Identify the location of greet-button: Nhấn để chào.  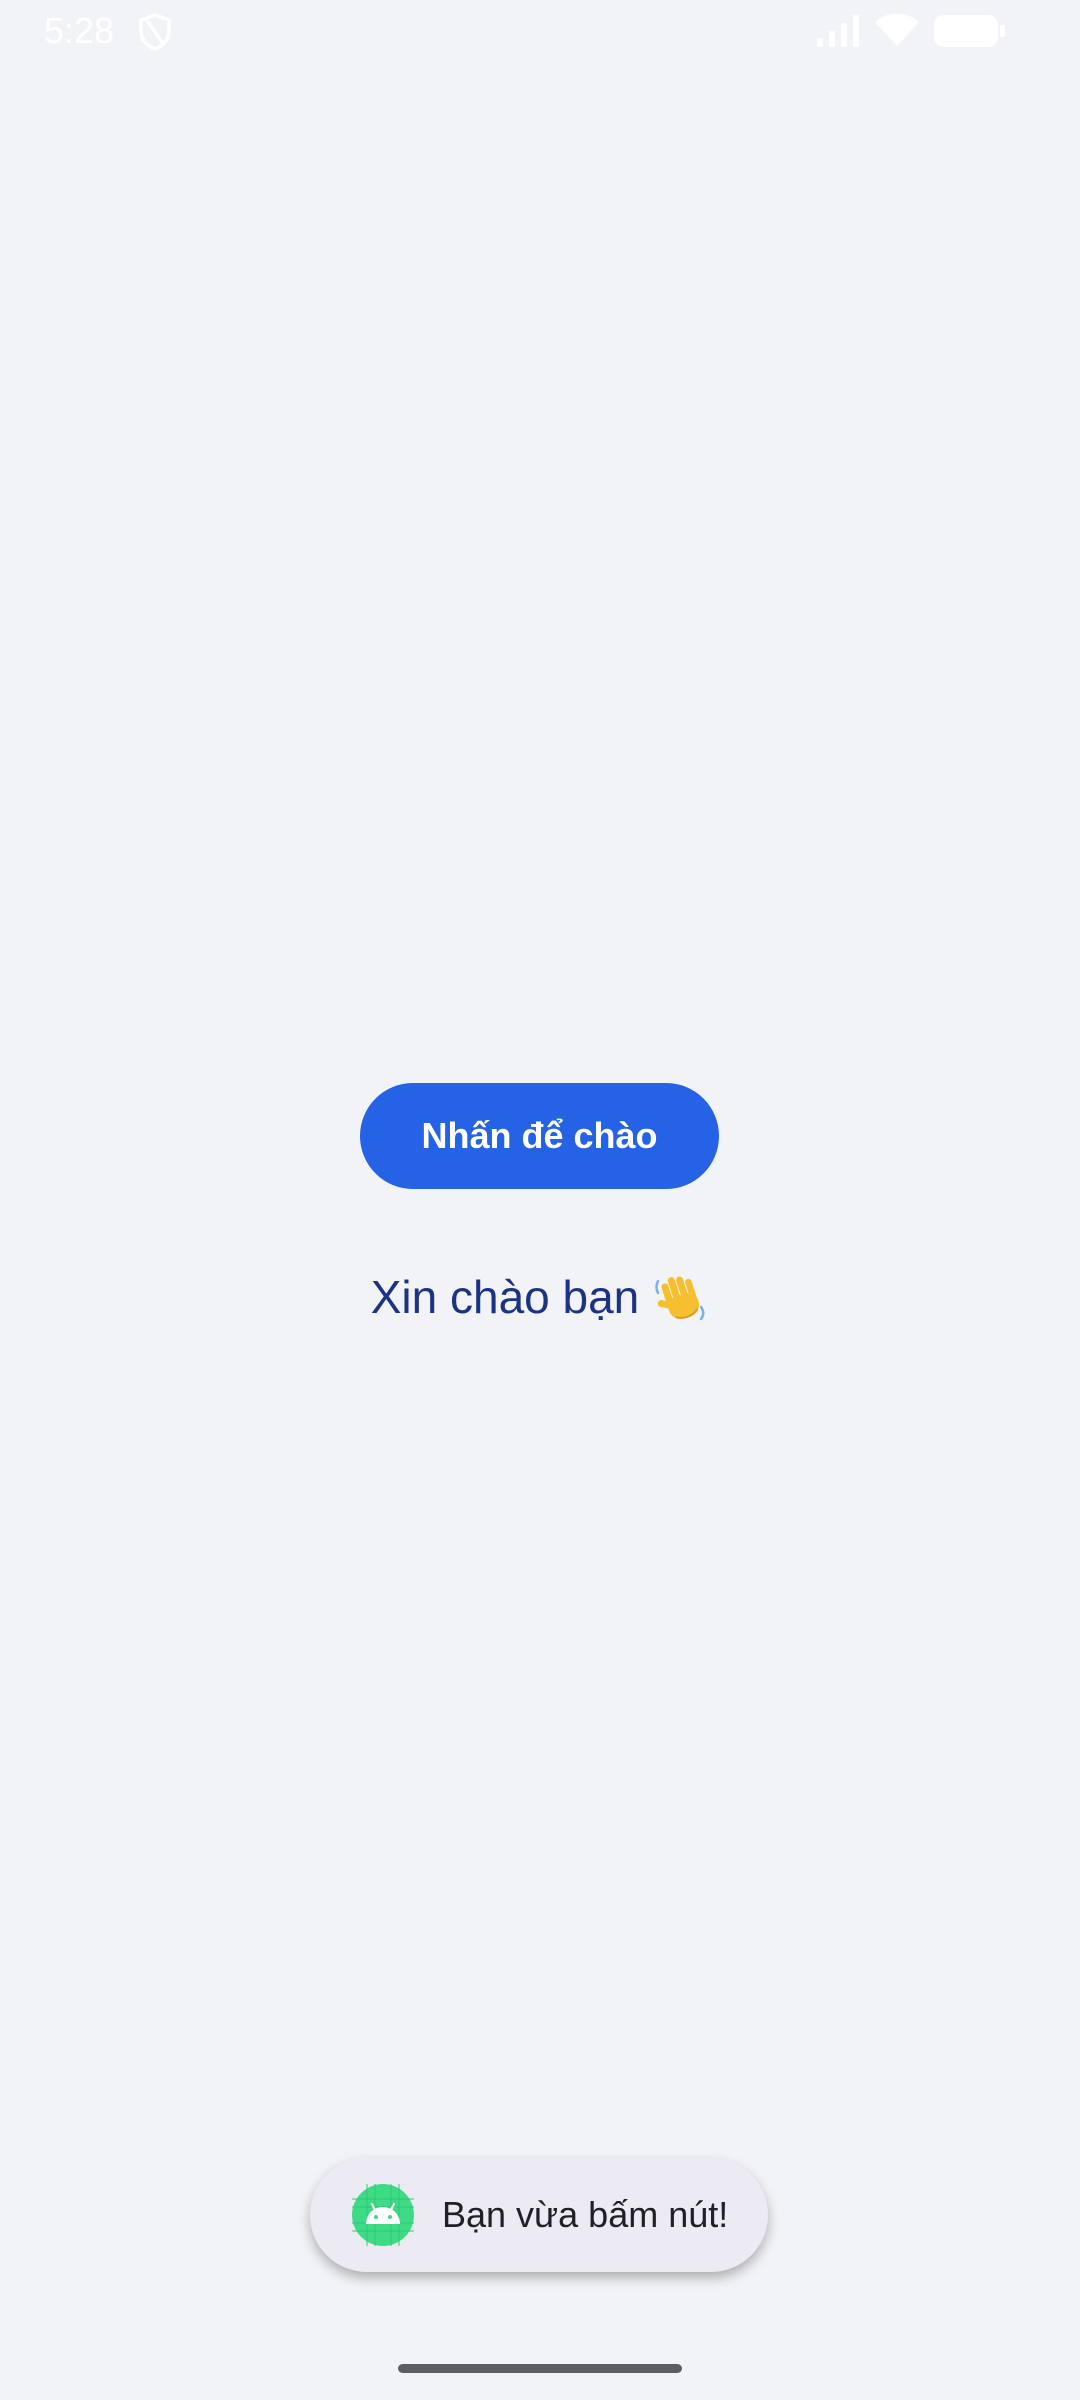
(539, 1136).